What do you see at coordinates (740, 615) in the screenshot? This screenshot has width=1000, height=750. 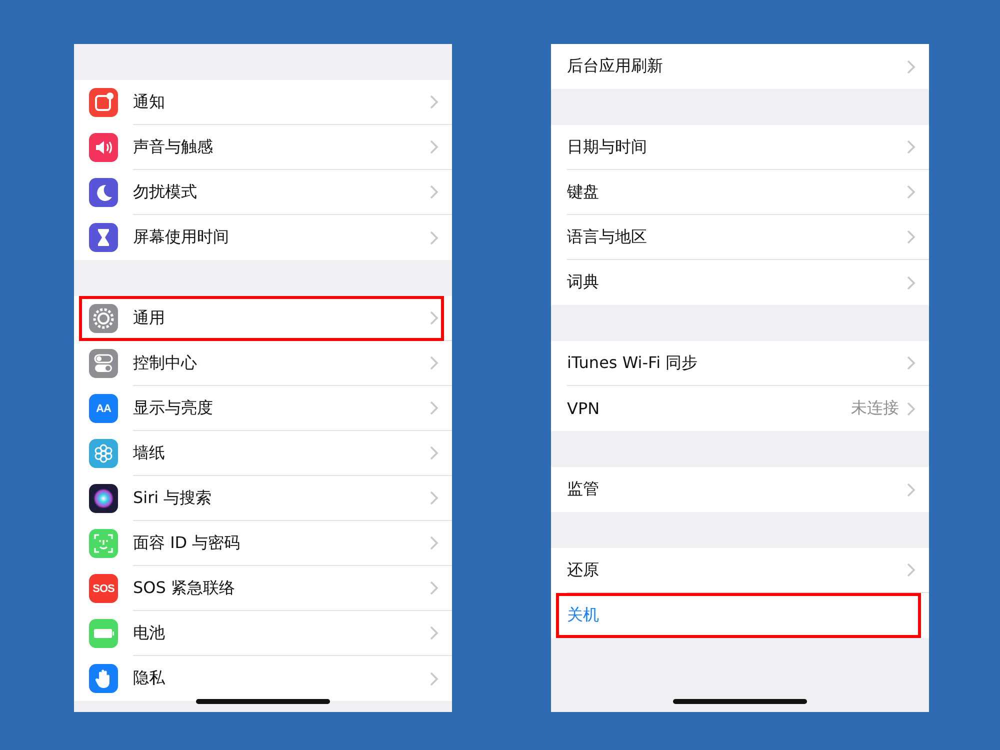 I see `settings-row: 关机` at bounding box center [740, 615].